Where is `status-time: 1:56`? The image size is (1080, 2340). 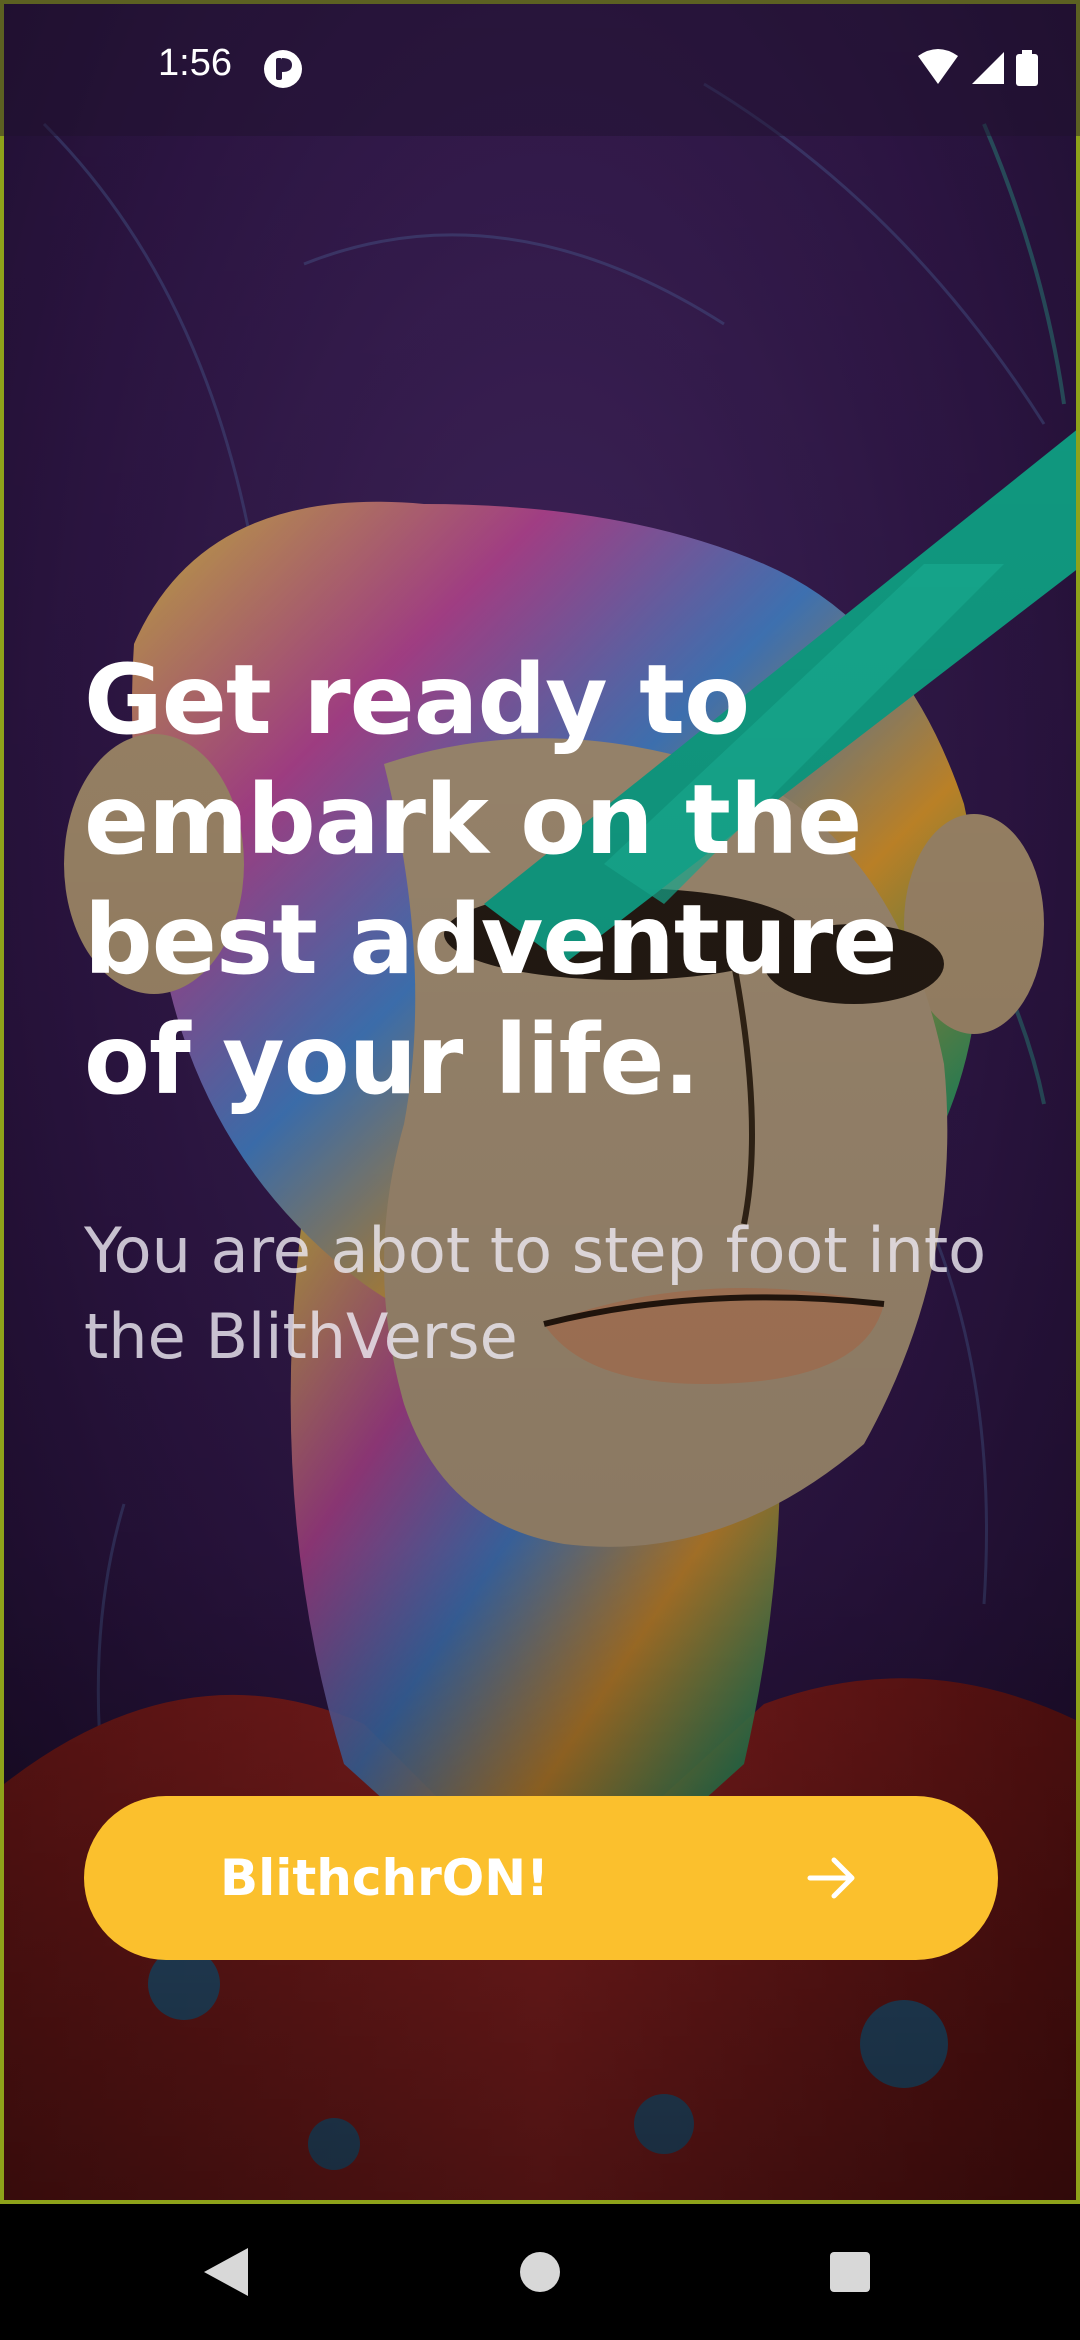
status-time: 1:56 is located at coordinates (195, 63).